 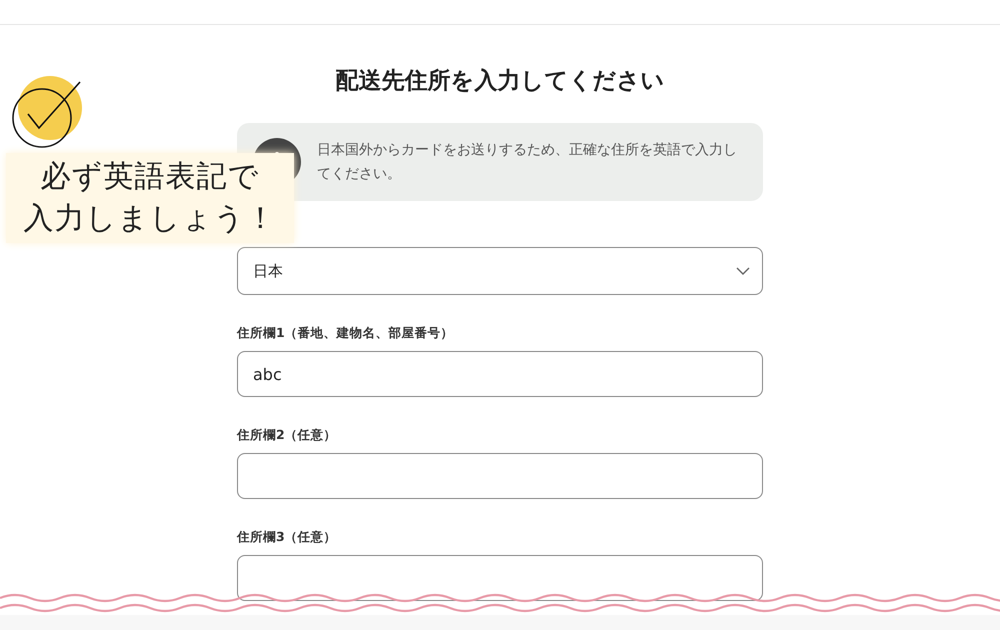 What do you see at coordinates (287, 537) in the screenshot?
I see `field-label: 住所欄3（任意）` at bounding box center [287, 537].